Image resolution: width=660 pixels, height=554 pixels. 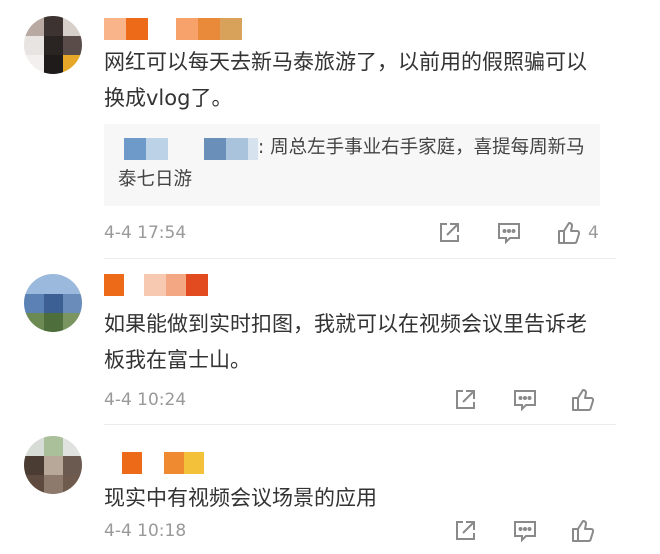 I want to click on timestamp: 4-4 17:54, so click(x=145, y=233).